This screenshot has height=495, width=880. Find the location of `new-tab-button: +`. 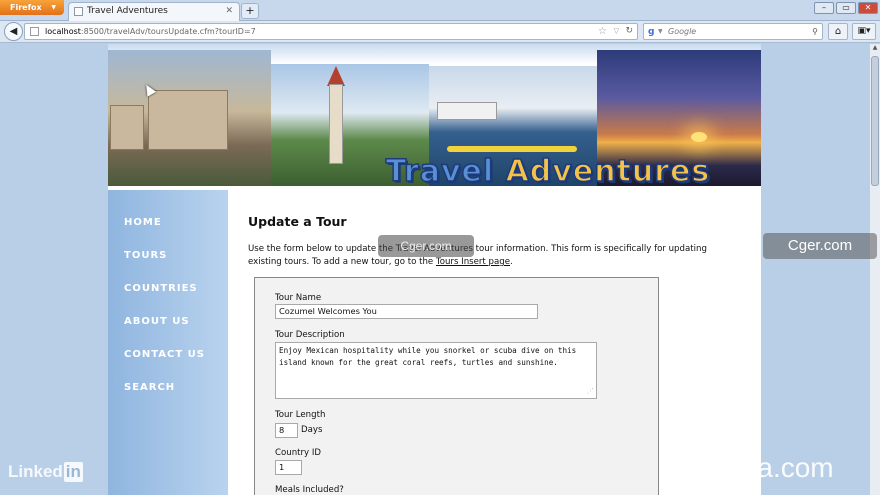

new-tab-button: + is located at coordinates (250, 11).